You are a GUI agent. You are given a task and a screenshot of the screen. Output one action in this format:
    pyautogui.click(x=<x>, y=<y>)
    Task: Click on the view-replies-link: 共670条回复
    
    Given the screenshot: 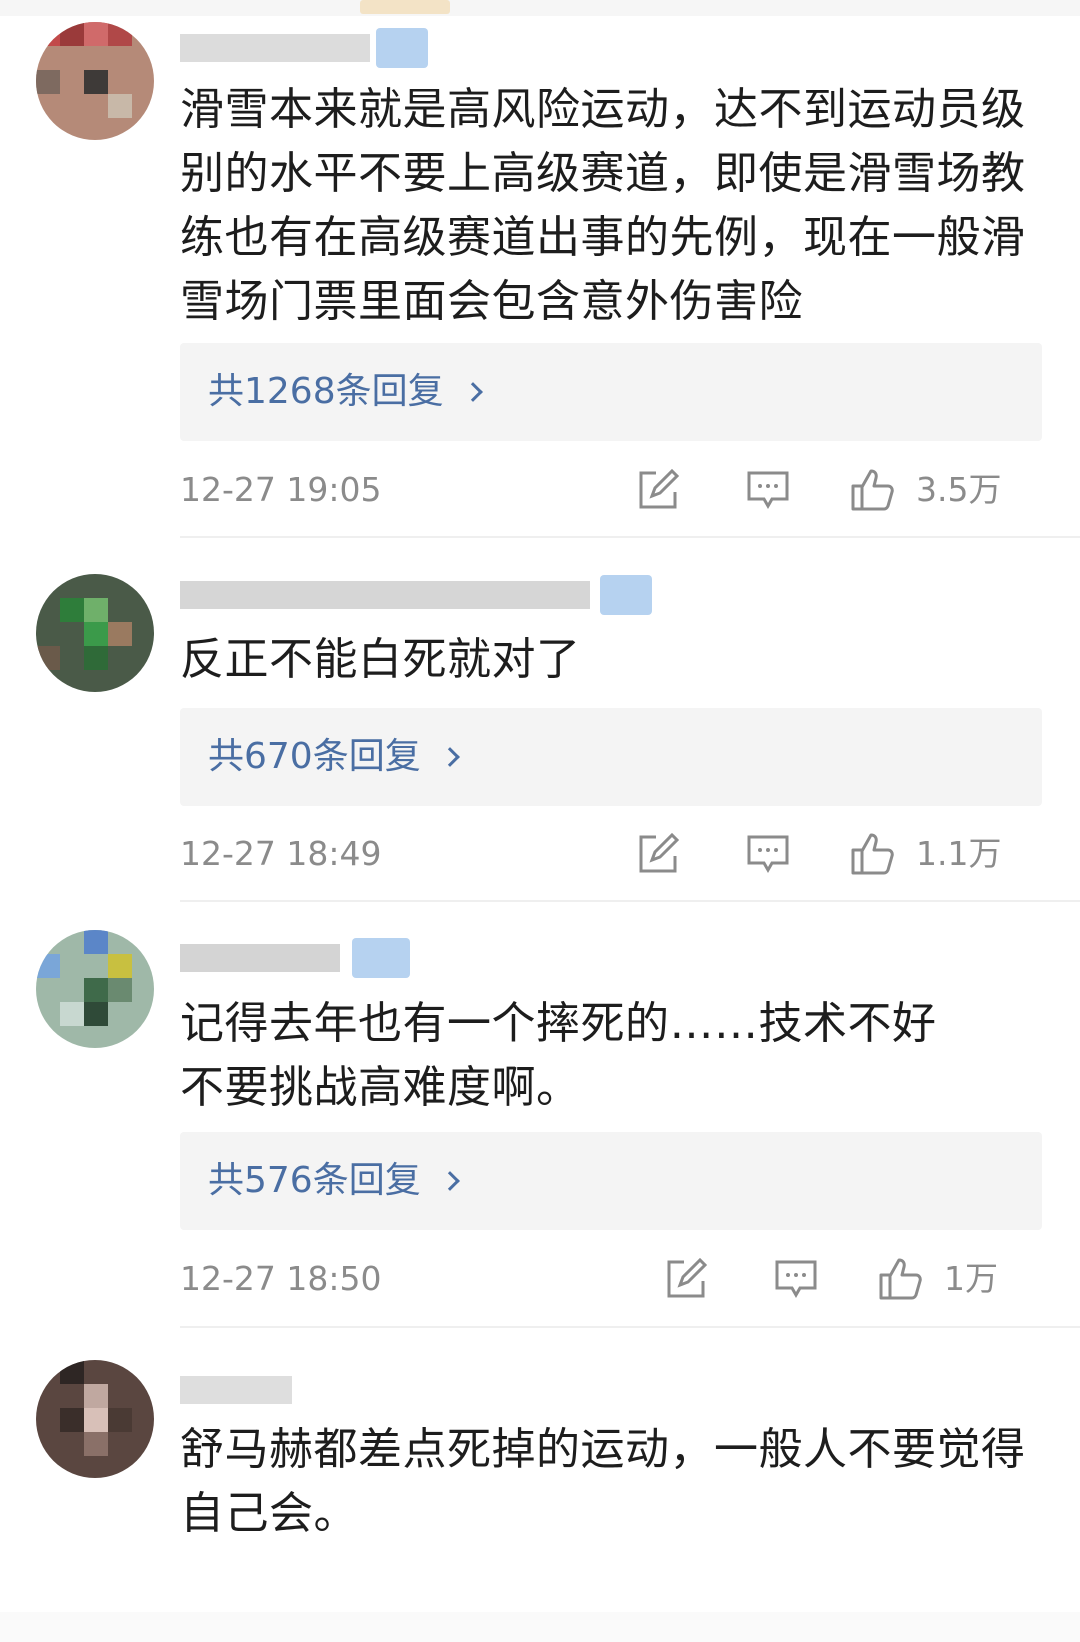 What is the action you would take?
    pyautogui.click(x=334, y=757)
    